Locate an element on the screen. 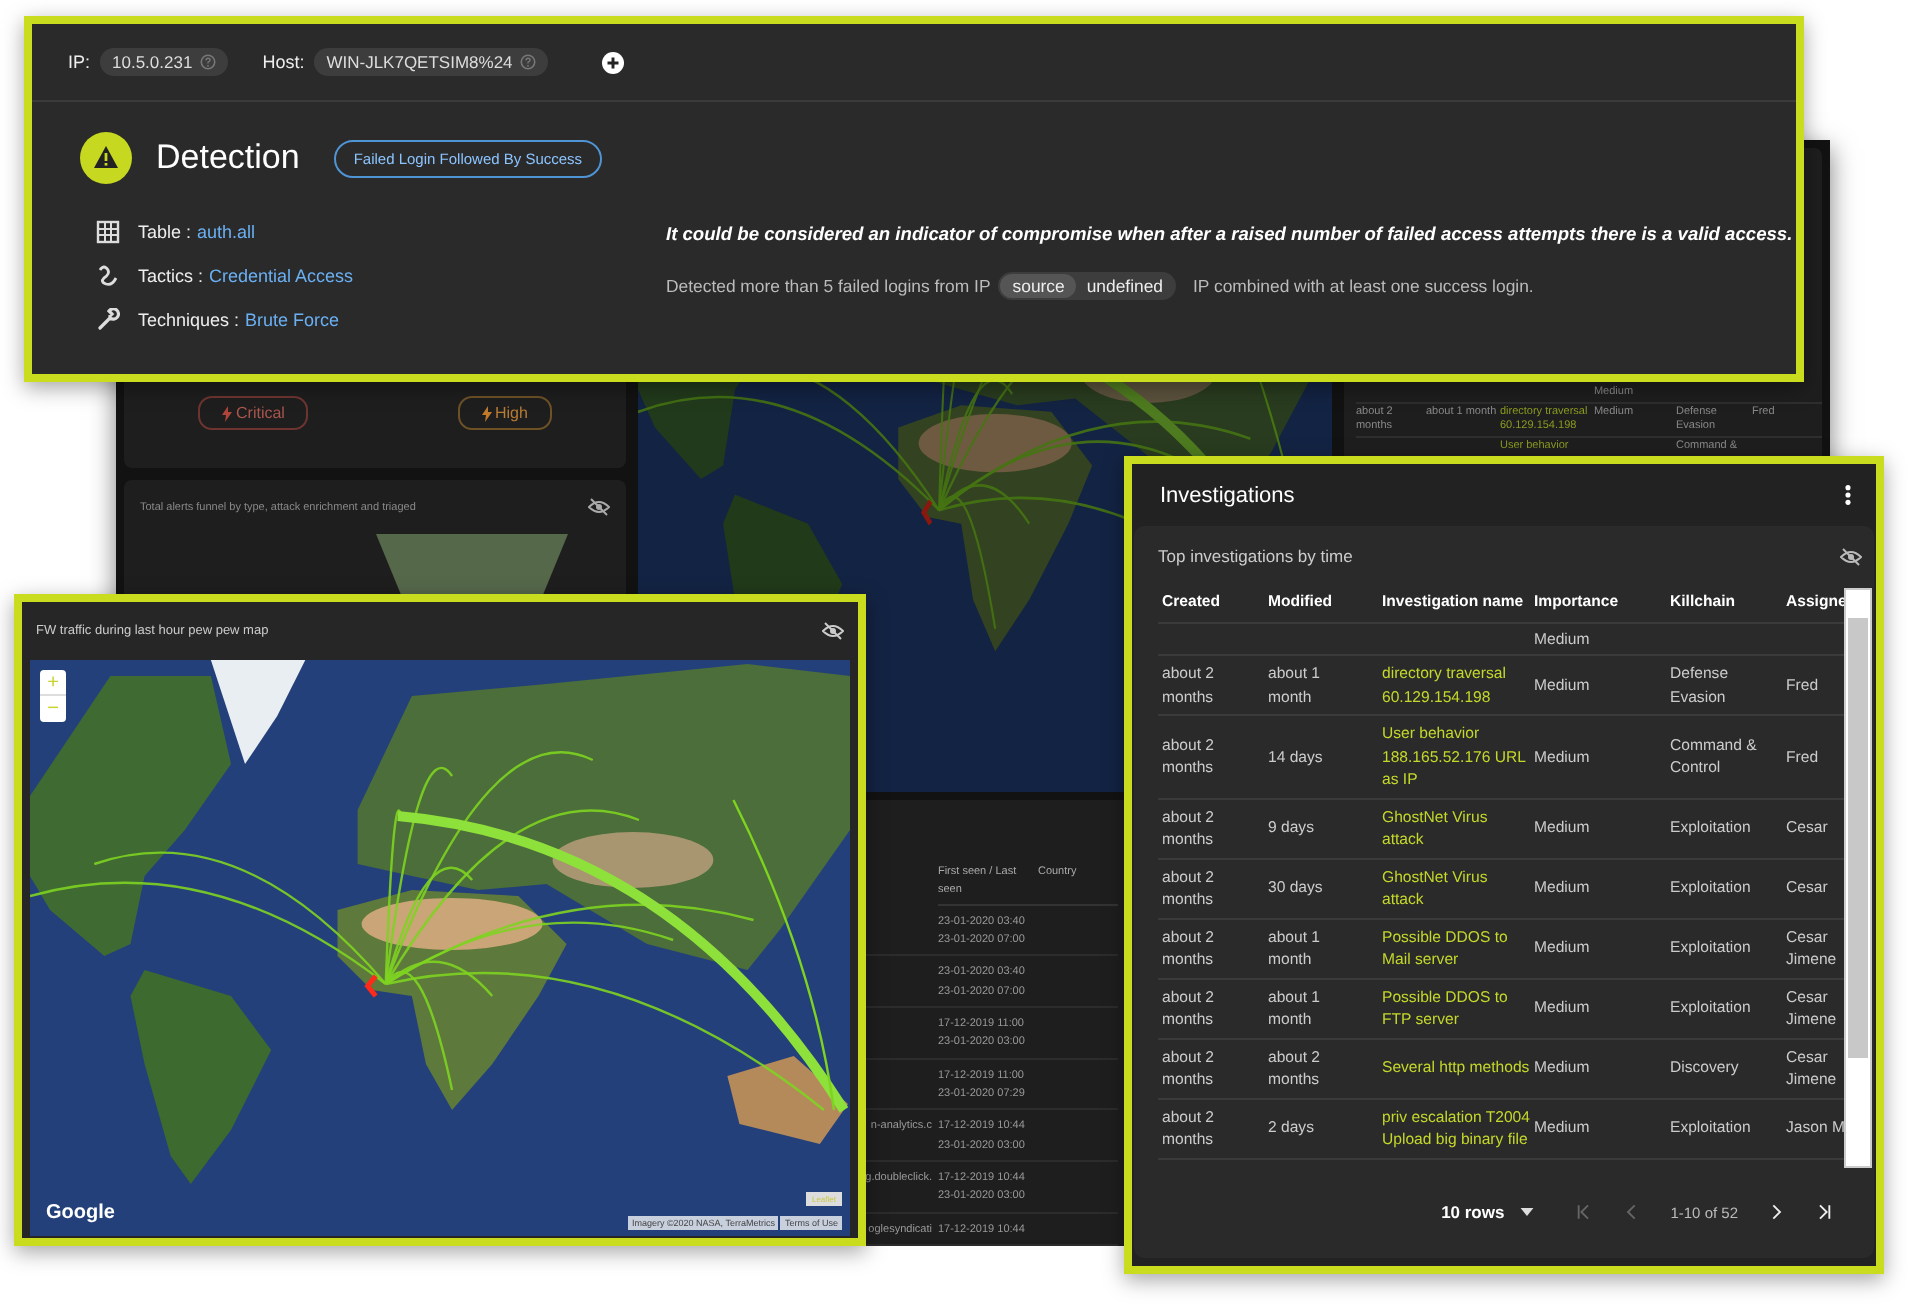  add-button is located at coordinates (613, 62).